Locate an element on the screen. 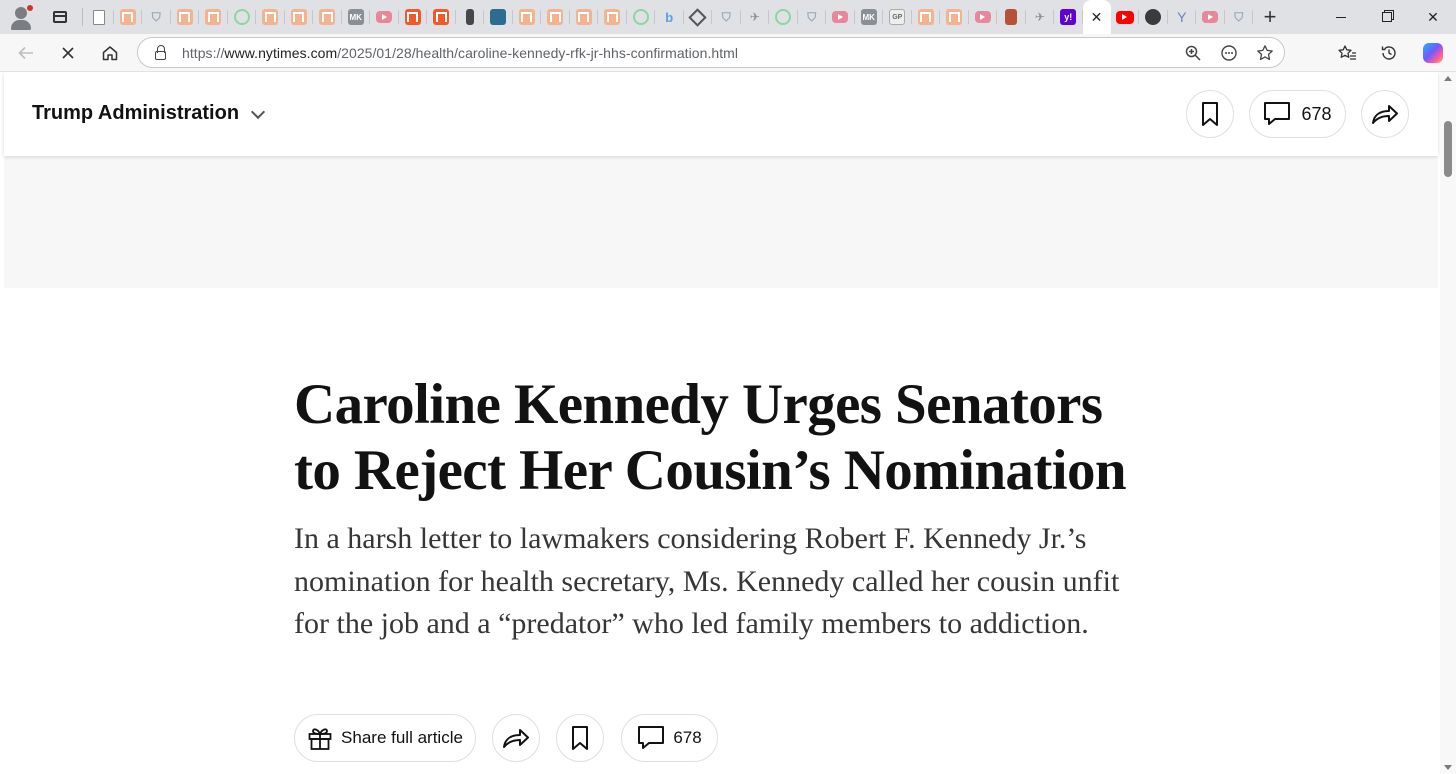 The image size is (1456, 774). share-button is located at coordinates (516, 738).